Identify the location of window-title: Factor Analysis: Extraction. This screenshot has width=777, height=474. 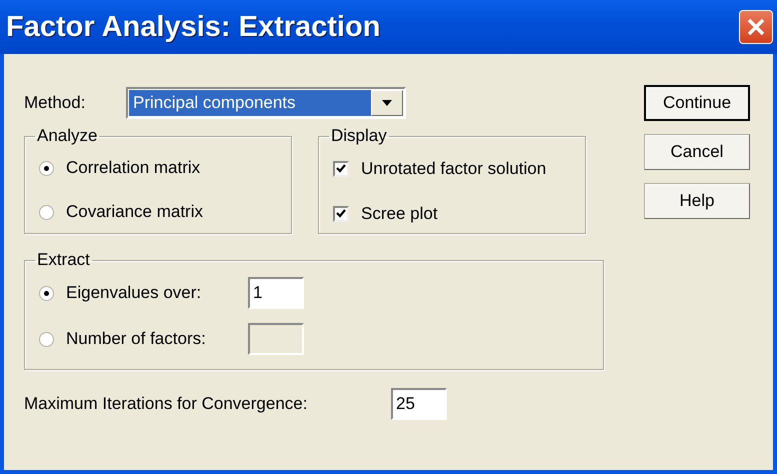
(193, 27).